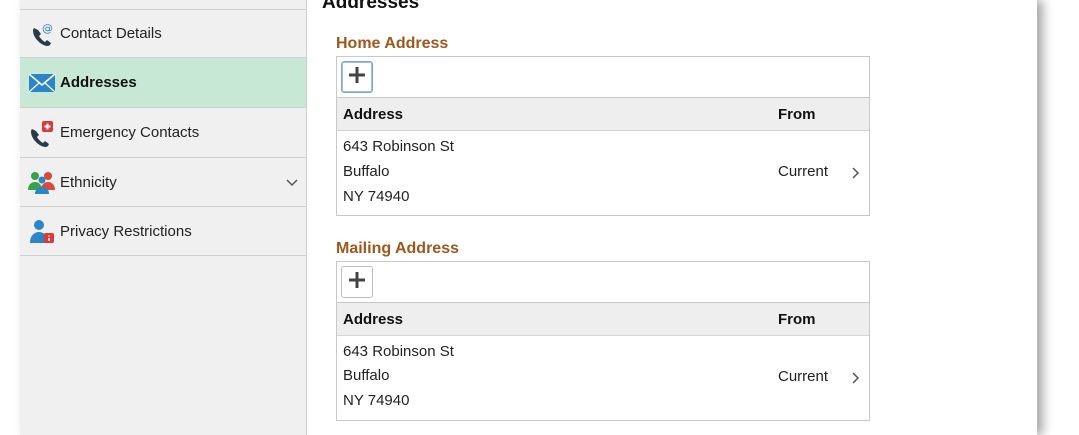 The width and height of the screenshot is (1079, 435). I want to click on sidebar-item-emergency-contacts: Emergency Contacts, so click(163, 133).